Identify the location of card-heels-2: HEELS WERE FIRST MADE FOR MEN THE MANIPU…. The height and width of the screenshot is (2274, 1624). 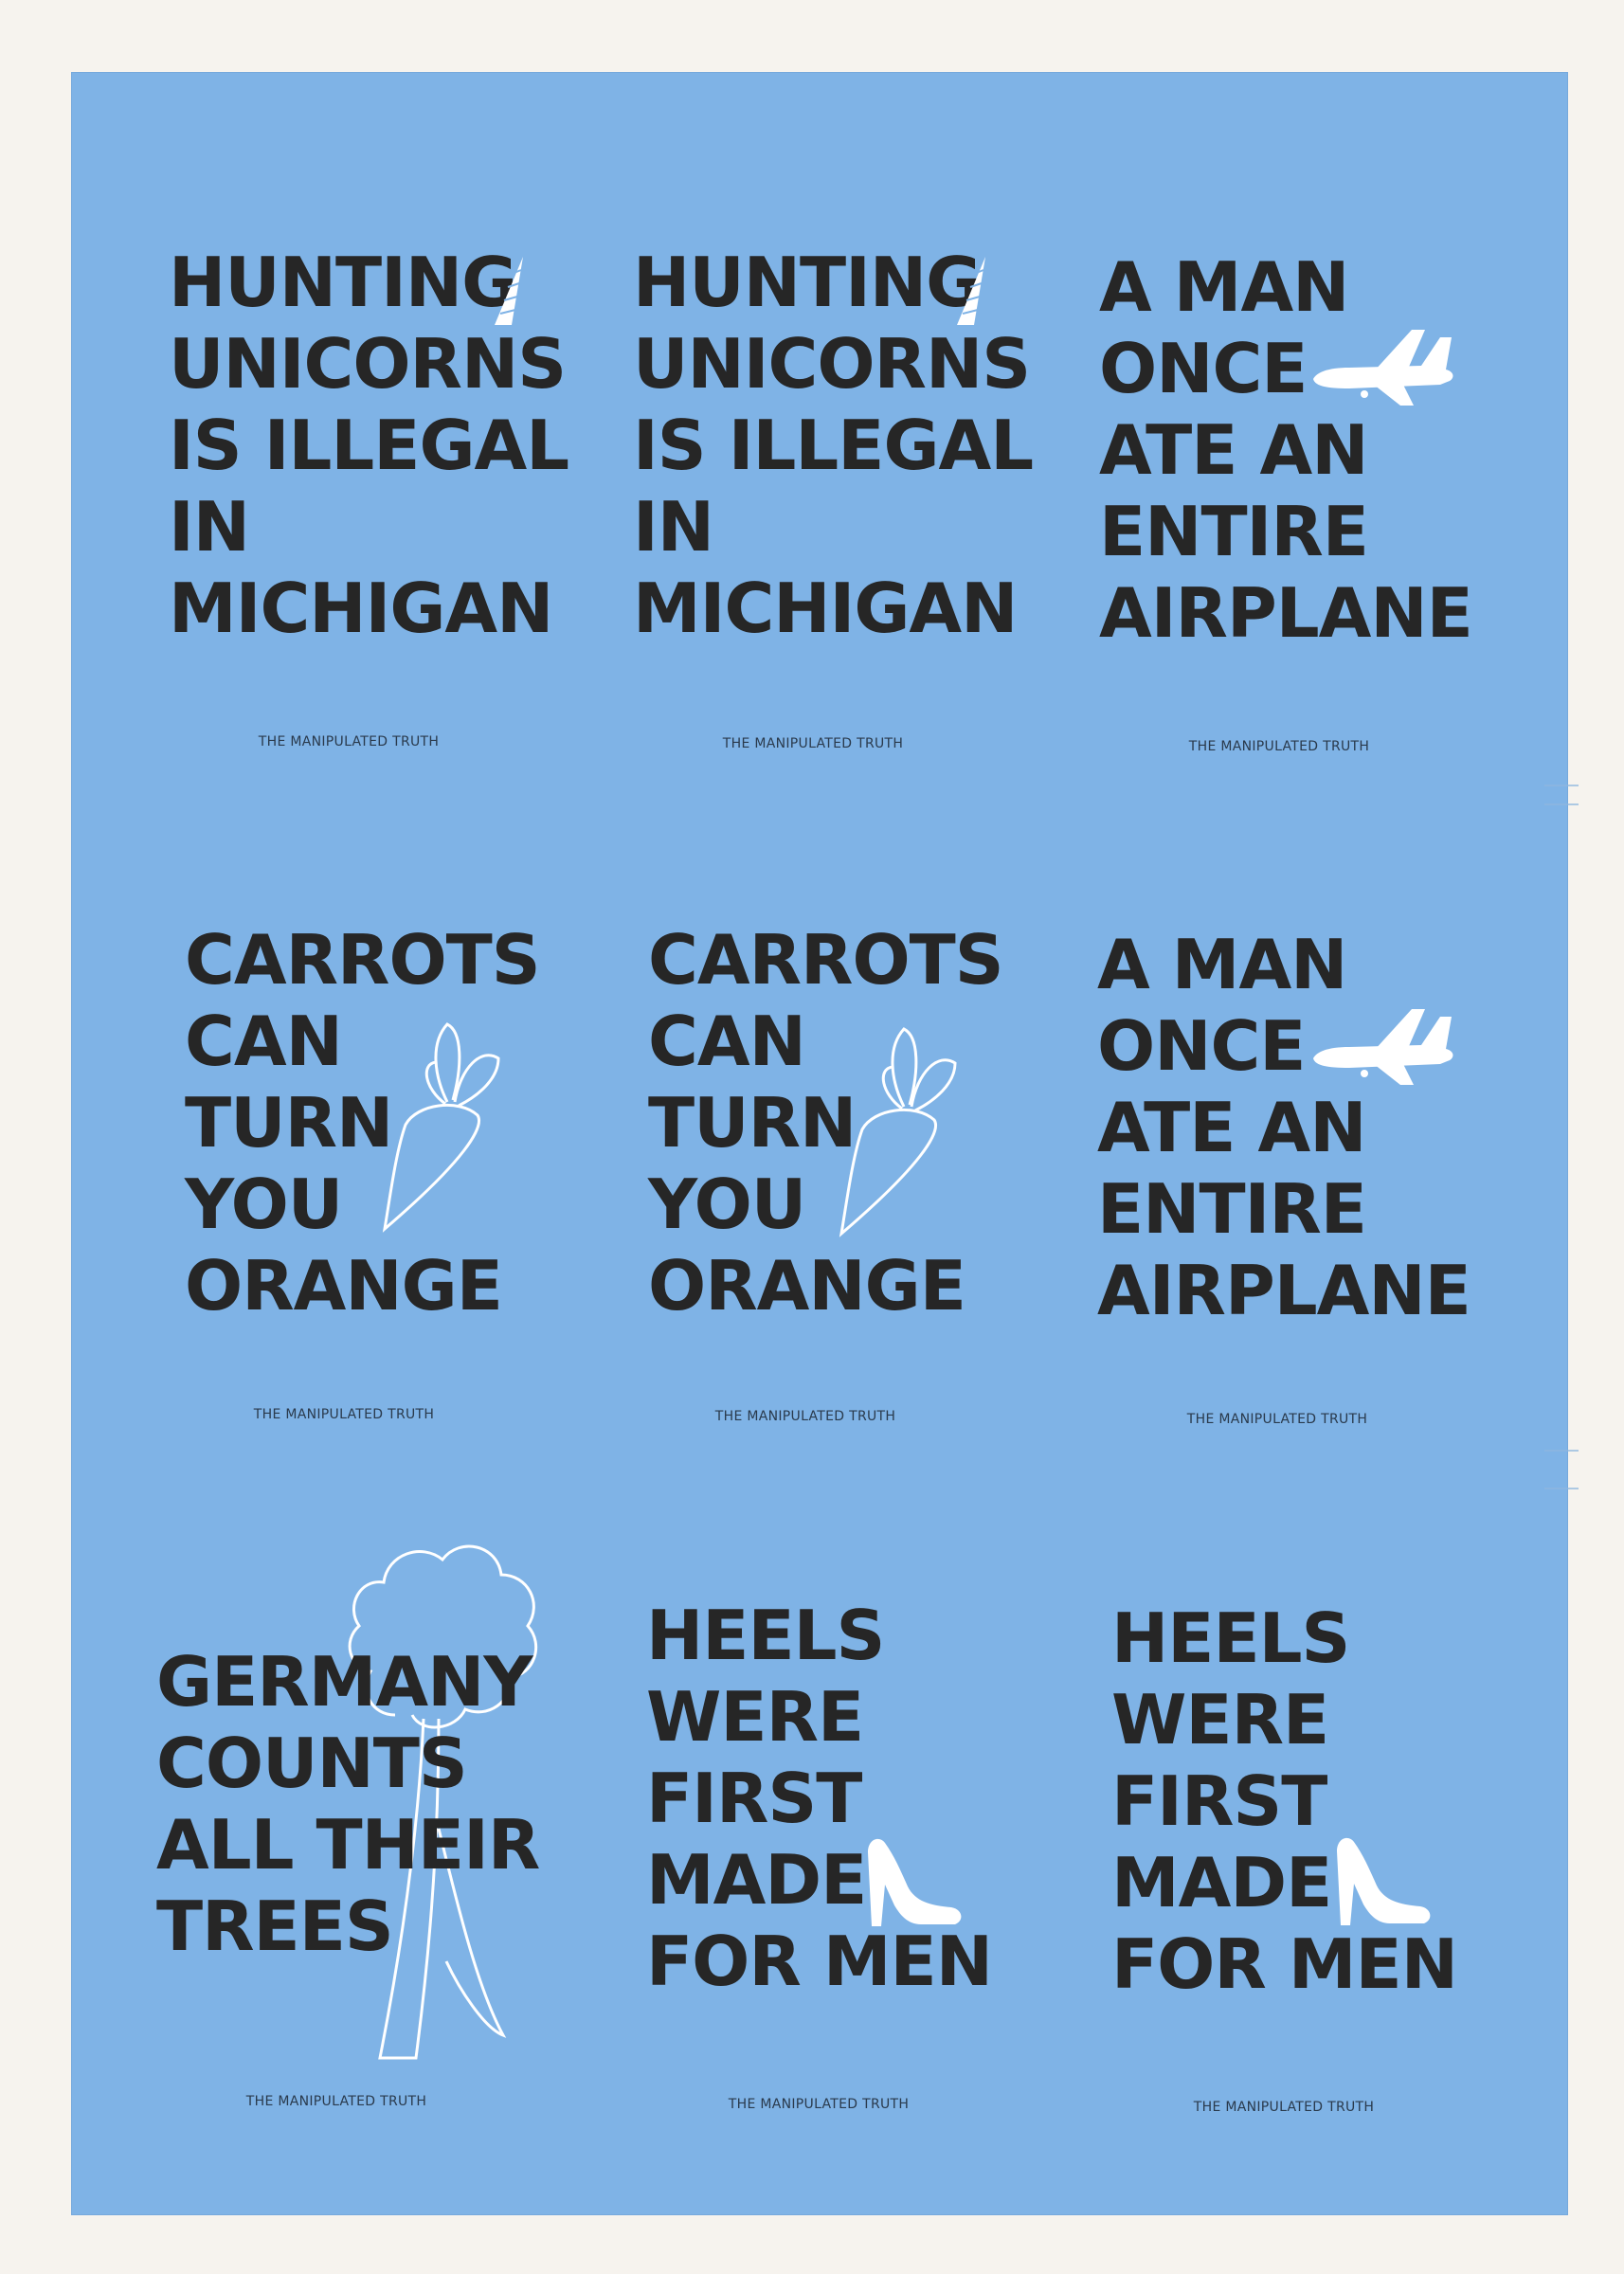
(1338, 1900).